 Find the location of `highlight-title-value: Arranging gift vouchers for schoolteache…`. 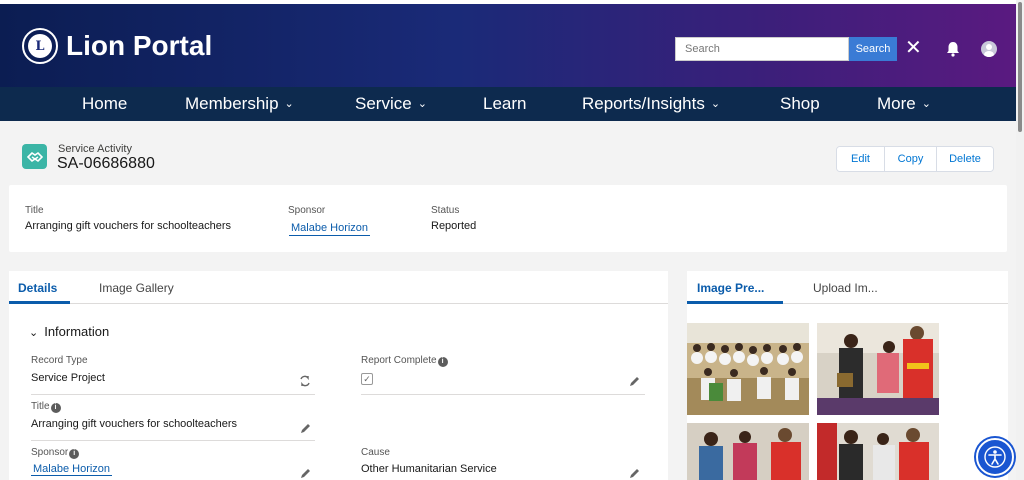

highlight-title-value: Arranging gift vouchers for schoolteache… is located at coordinates (128, 226).